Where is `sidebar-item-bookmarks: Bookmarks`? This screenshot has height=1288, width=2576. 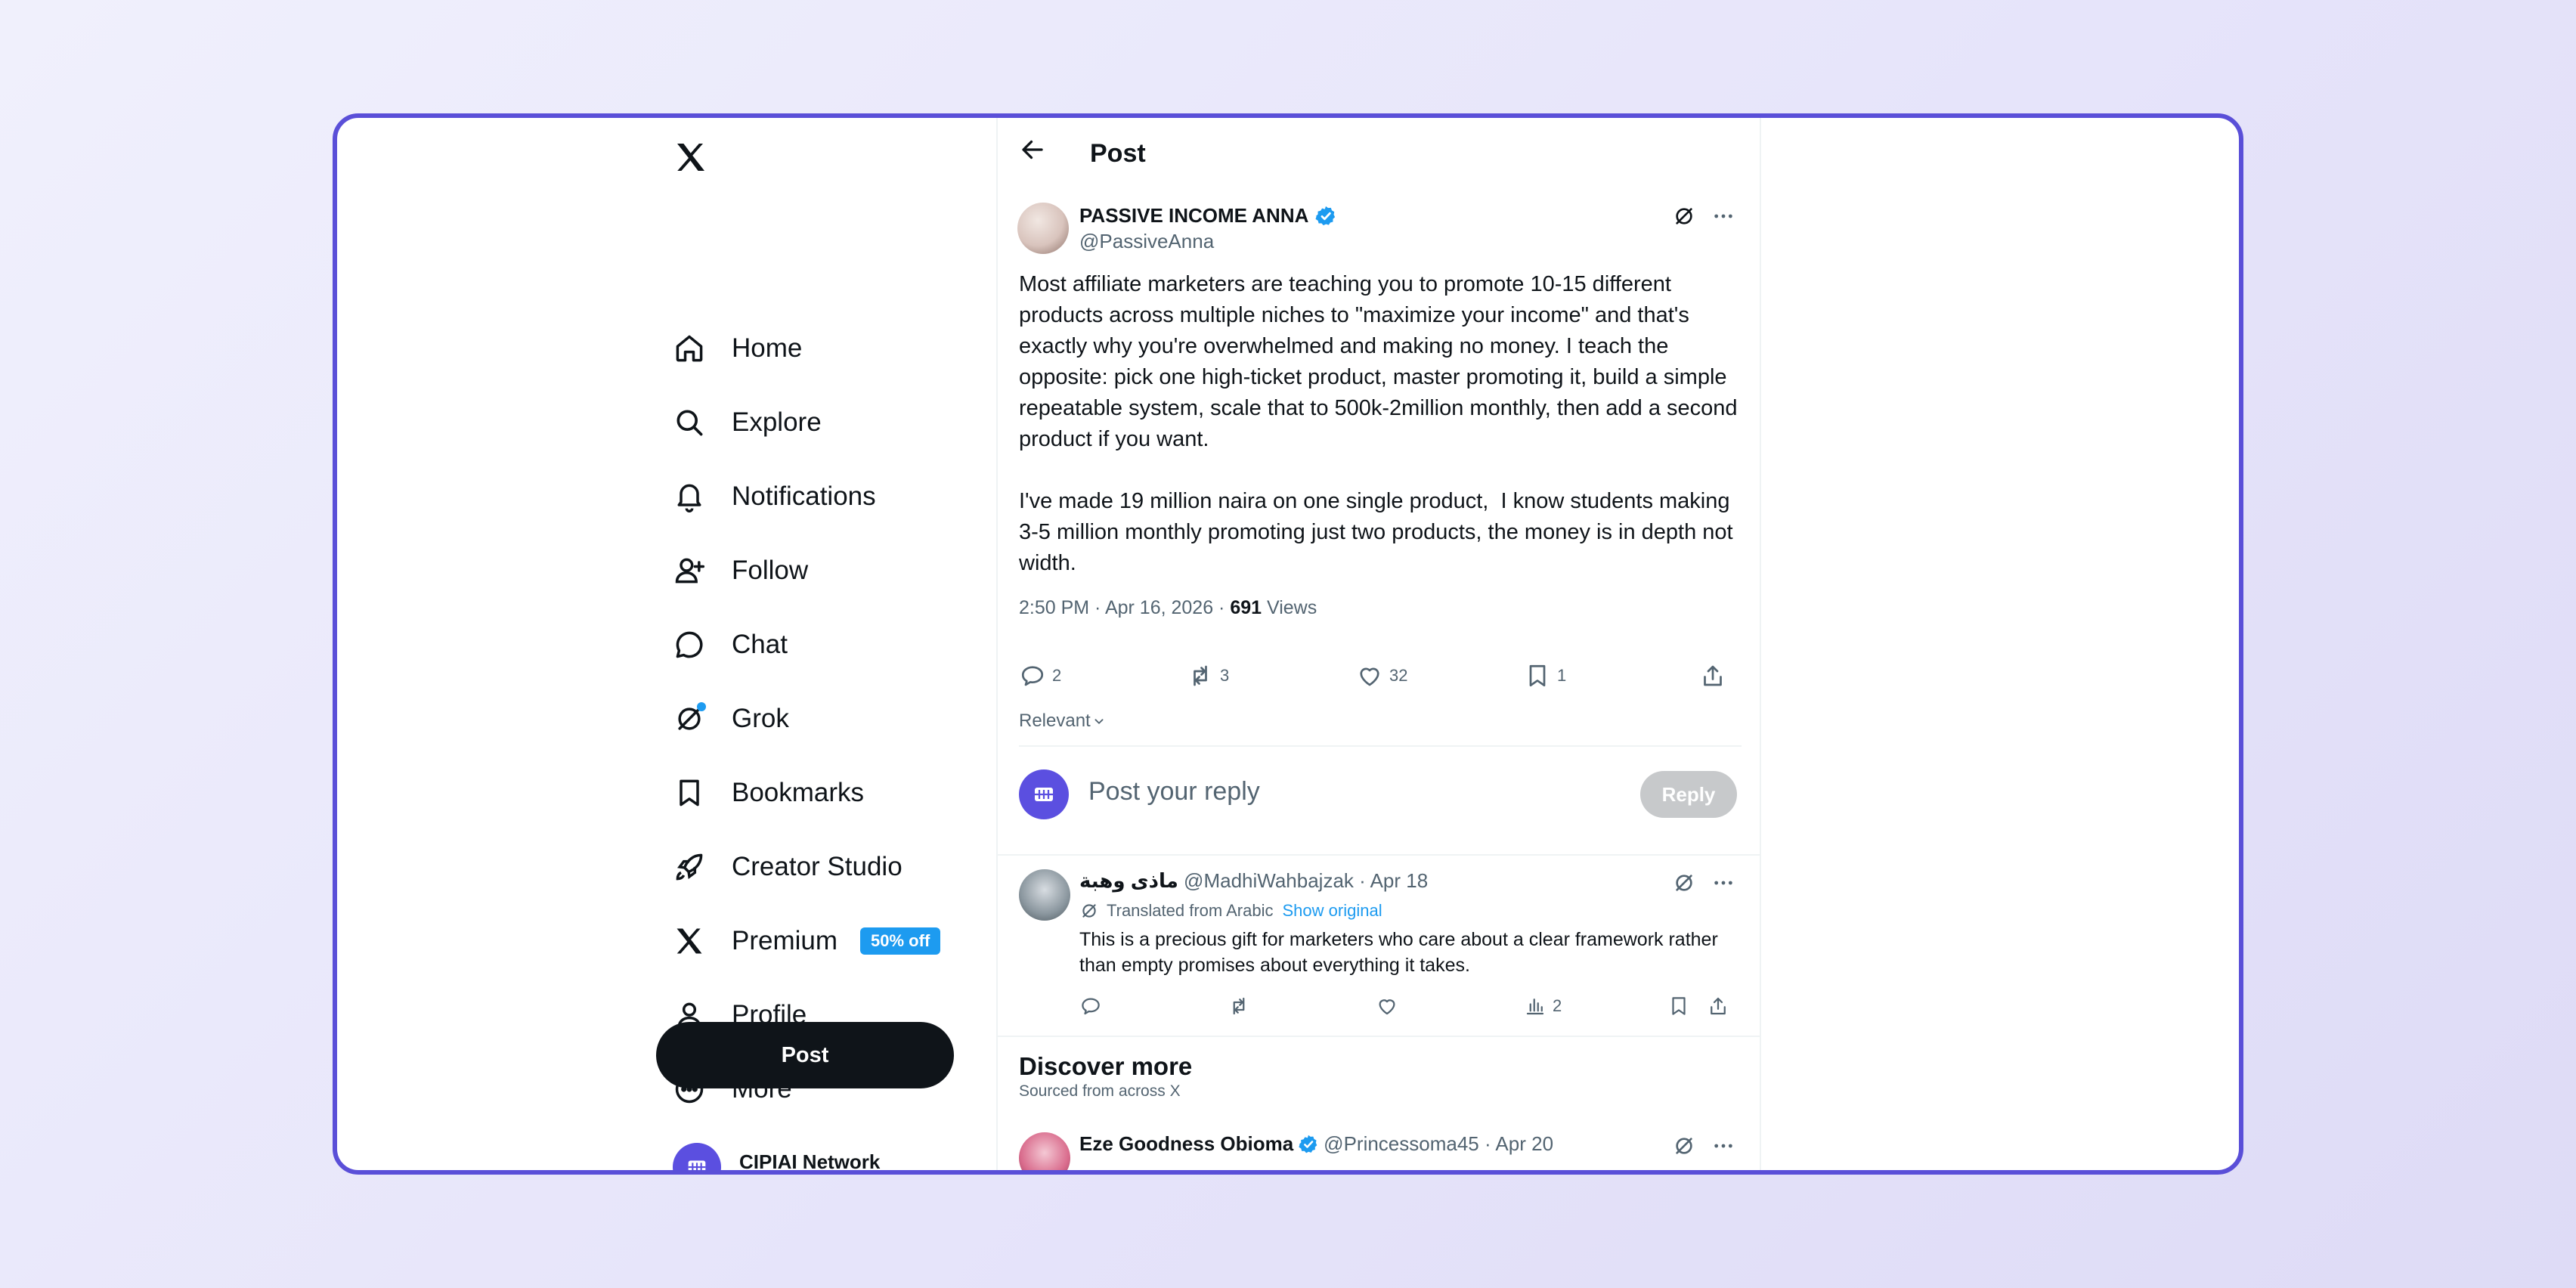
sidebar-item-bookmarks: Bookmarks is located at coordinates (768, 792).